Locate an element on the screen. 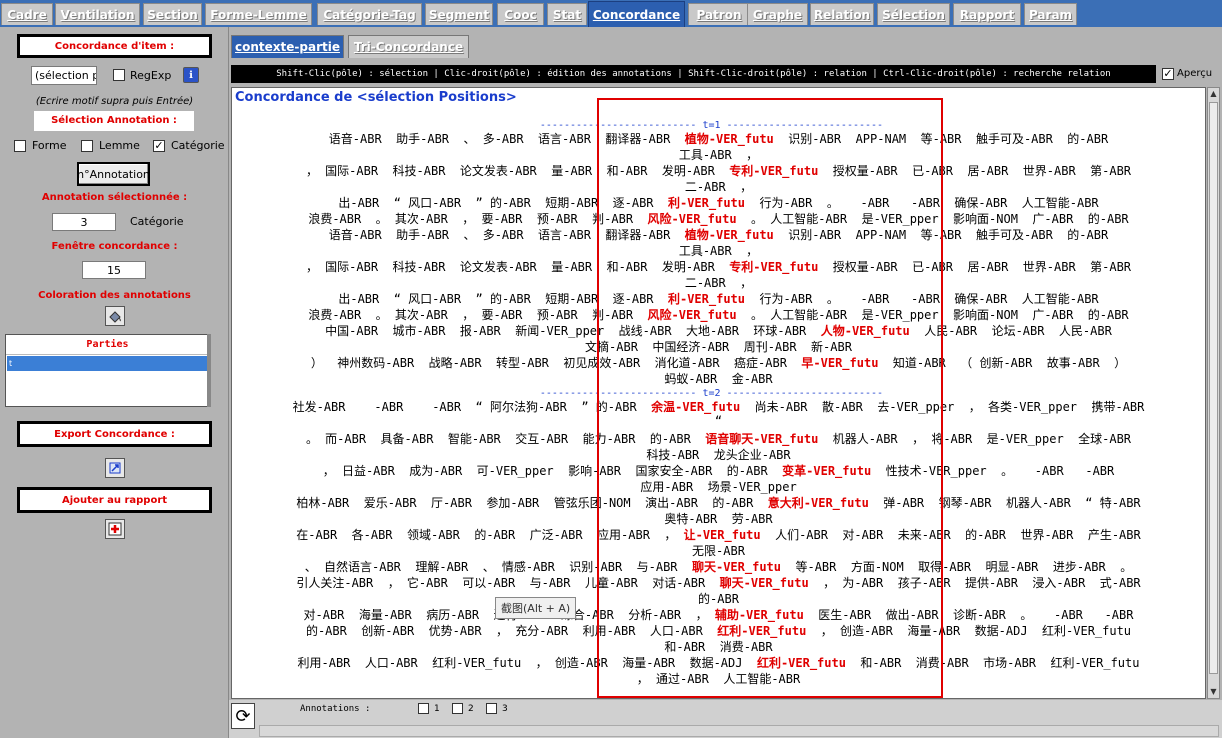  concordance-line: 蚂蚁-ABR 金-ABR is located at coordinates (718, 378).